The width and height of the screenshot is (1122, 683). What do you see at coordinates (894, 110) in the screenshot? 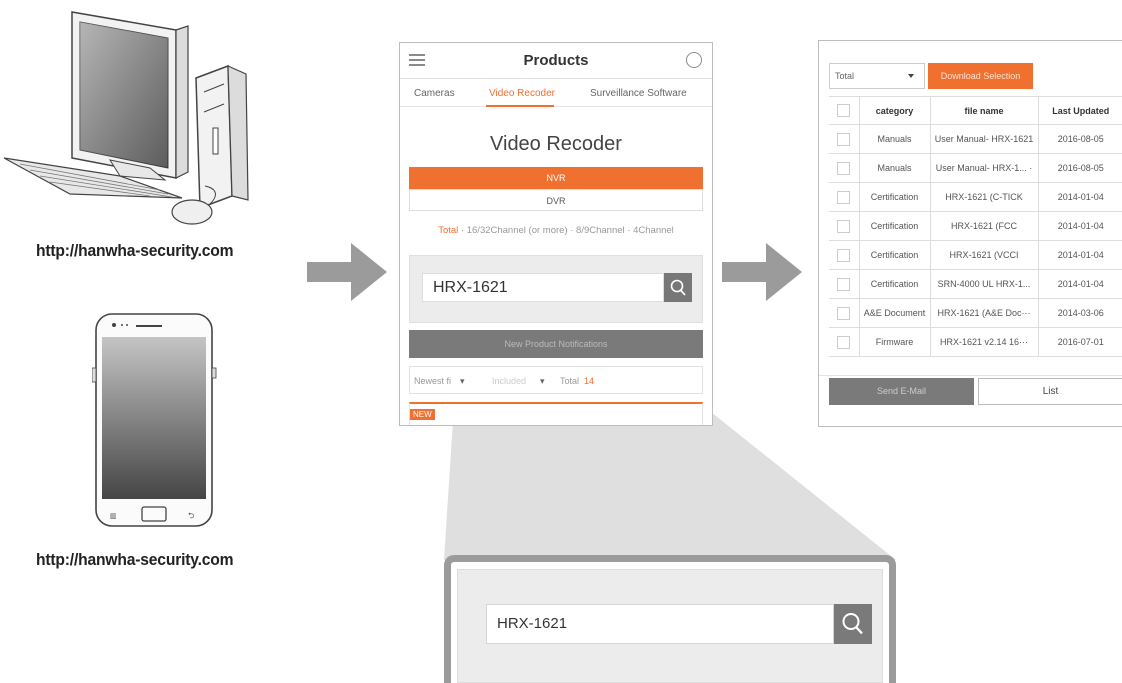
I see `column-header-category: category` at bounding box center [894, 110].